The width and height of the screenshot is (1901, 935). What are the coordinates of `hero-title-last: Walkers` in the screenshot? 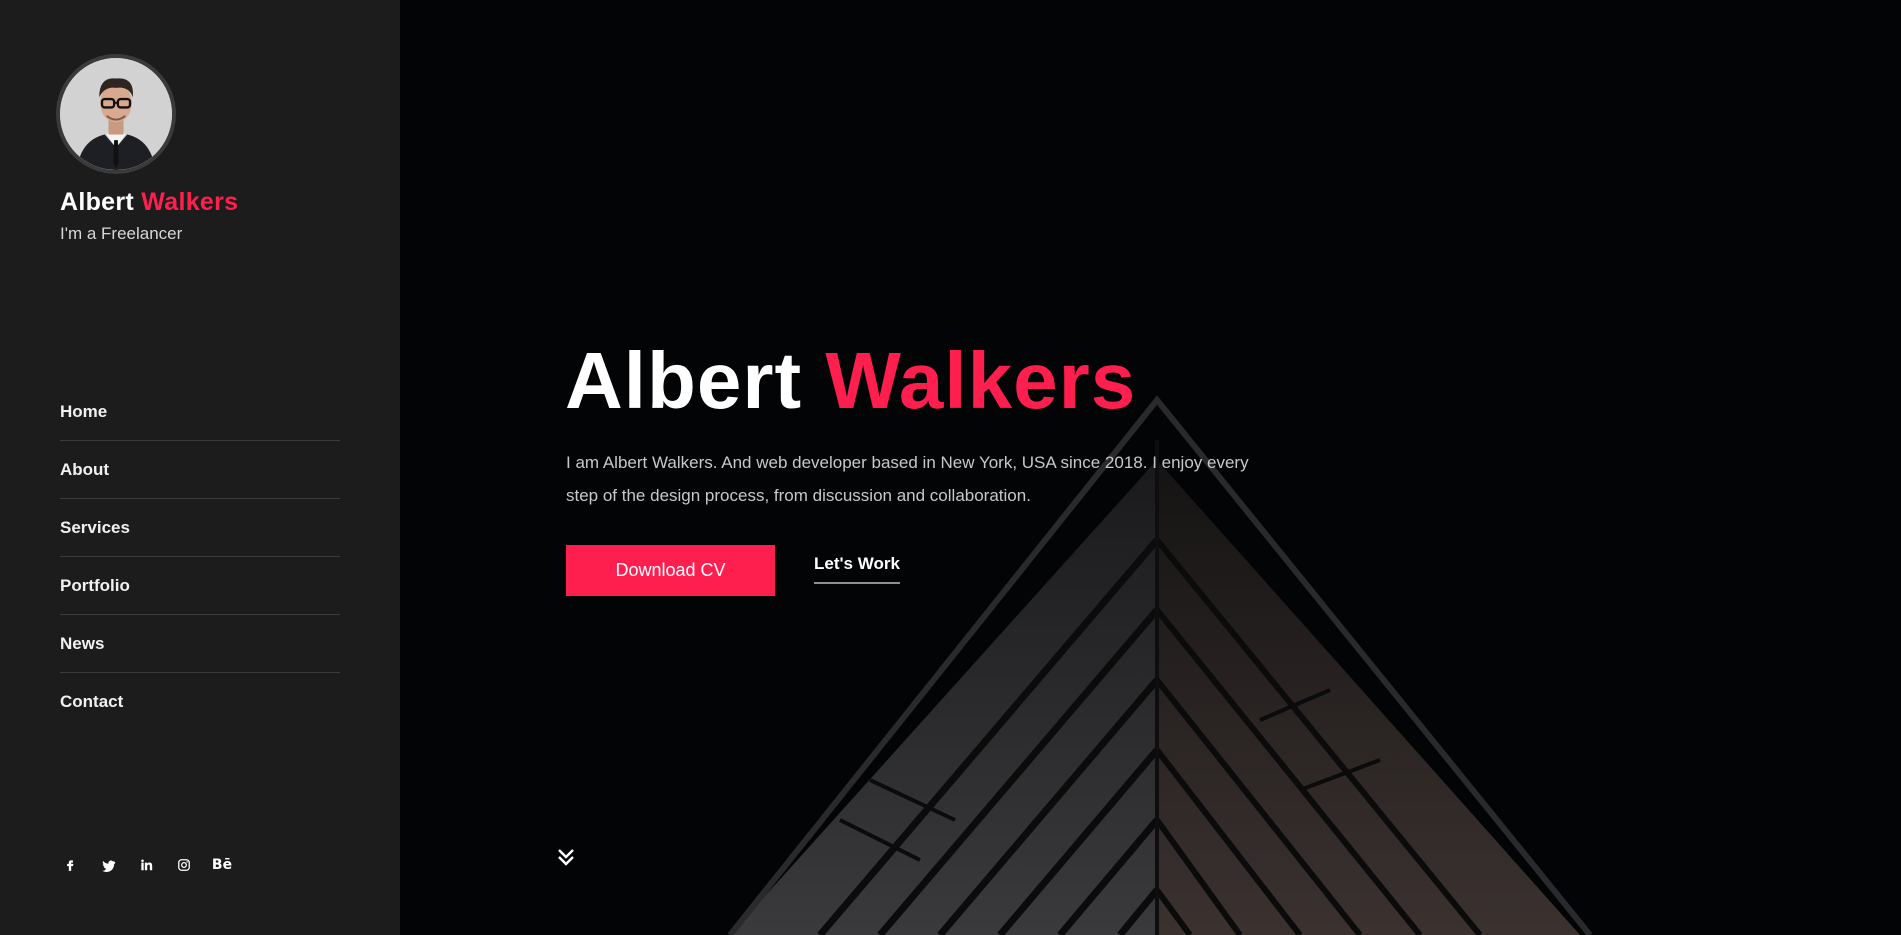 It's located at (981, 380).